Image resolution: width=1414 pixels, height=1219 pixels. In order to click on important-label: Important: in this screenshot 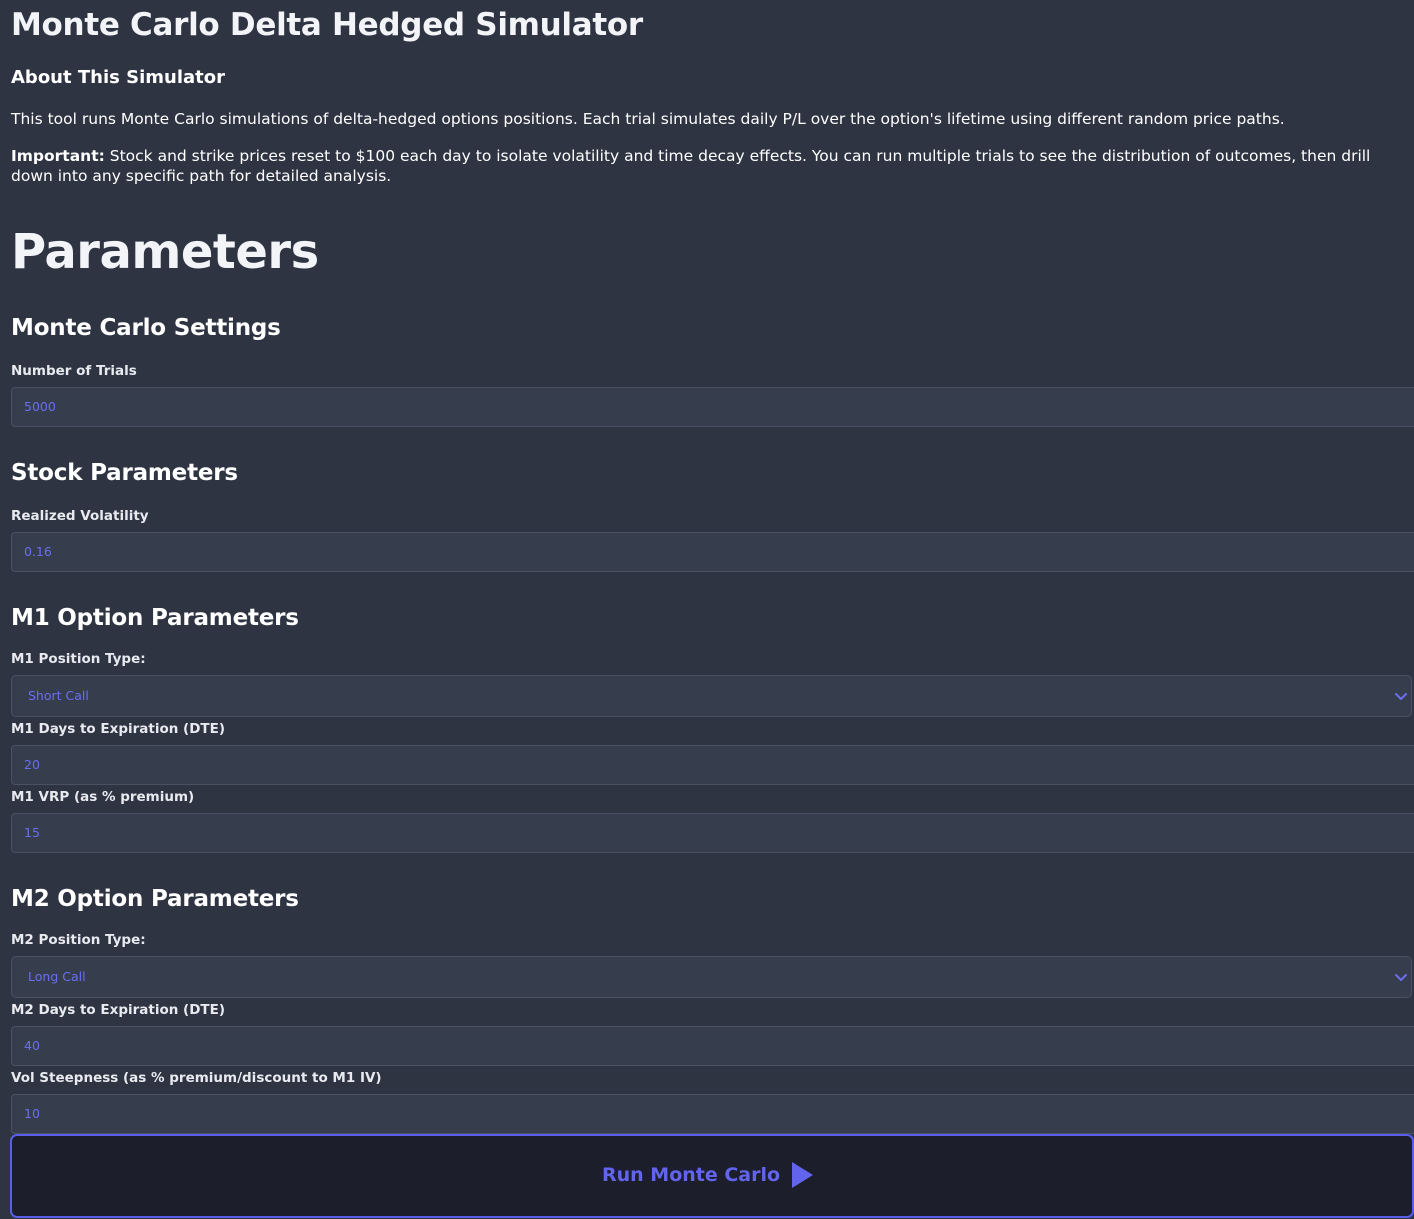, I will do `click(58, 156)`.